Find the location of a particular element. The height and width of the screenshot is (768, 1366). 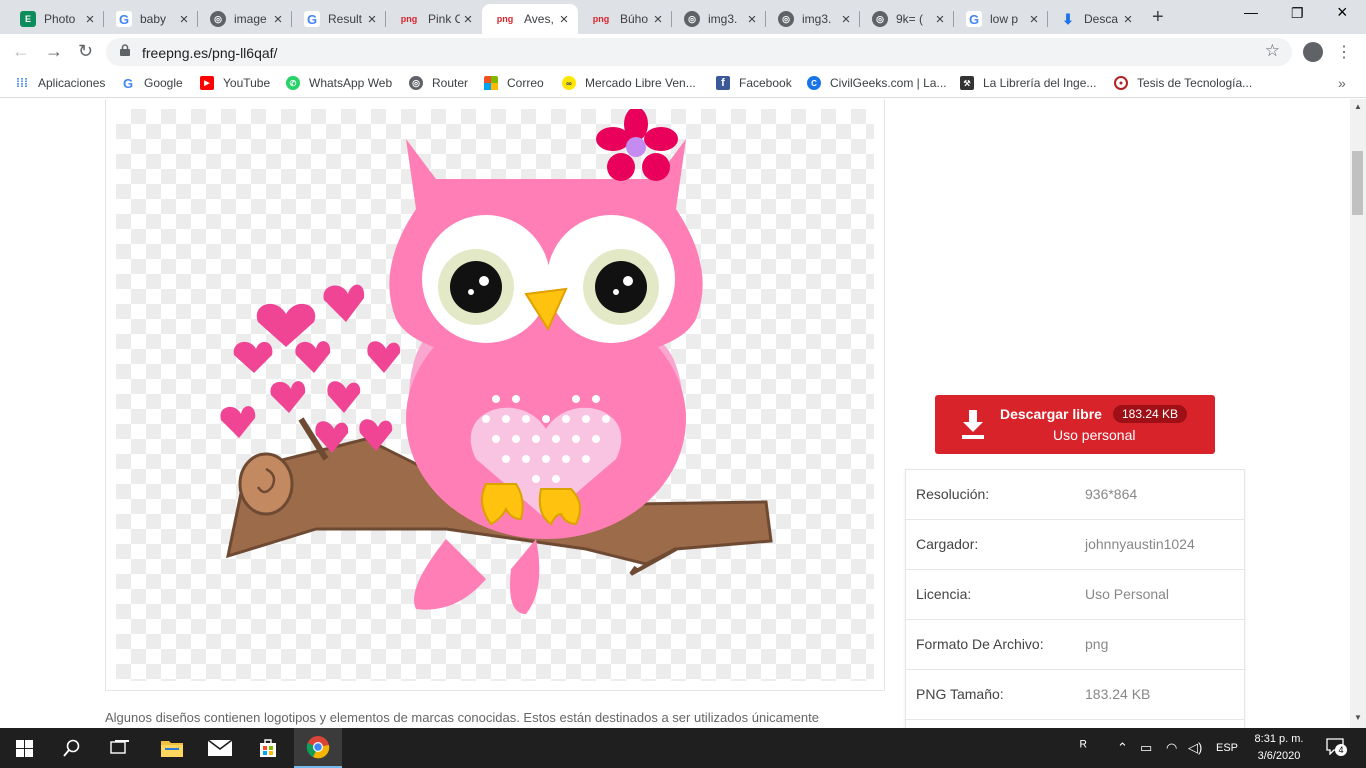

info-key: PNG Tamaño: is located at coordinates (960, 694).